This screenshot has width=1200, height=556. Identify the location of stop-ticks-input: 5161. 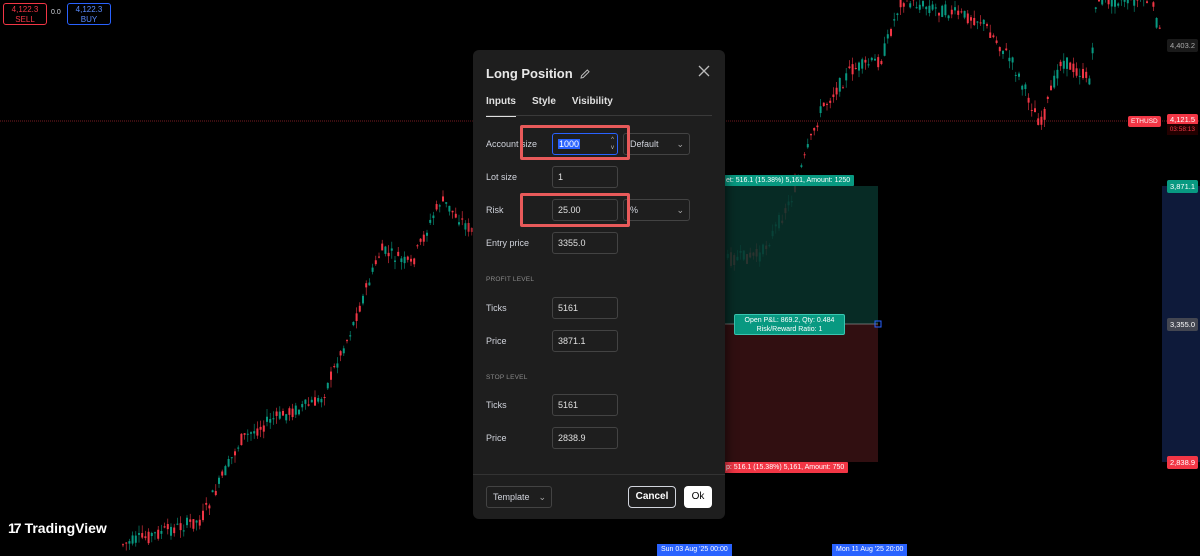
(585, 405).